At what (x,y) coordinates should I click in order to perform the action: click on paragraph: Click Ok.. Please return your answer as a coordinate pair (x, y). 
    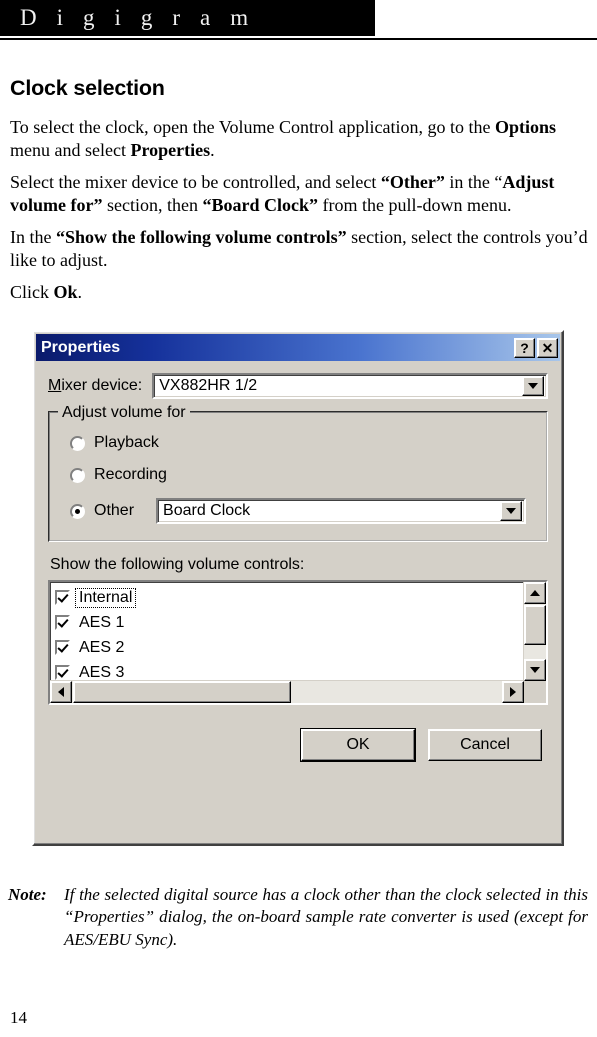
    Looking at the image, I should click on (46, 292).